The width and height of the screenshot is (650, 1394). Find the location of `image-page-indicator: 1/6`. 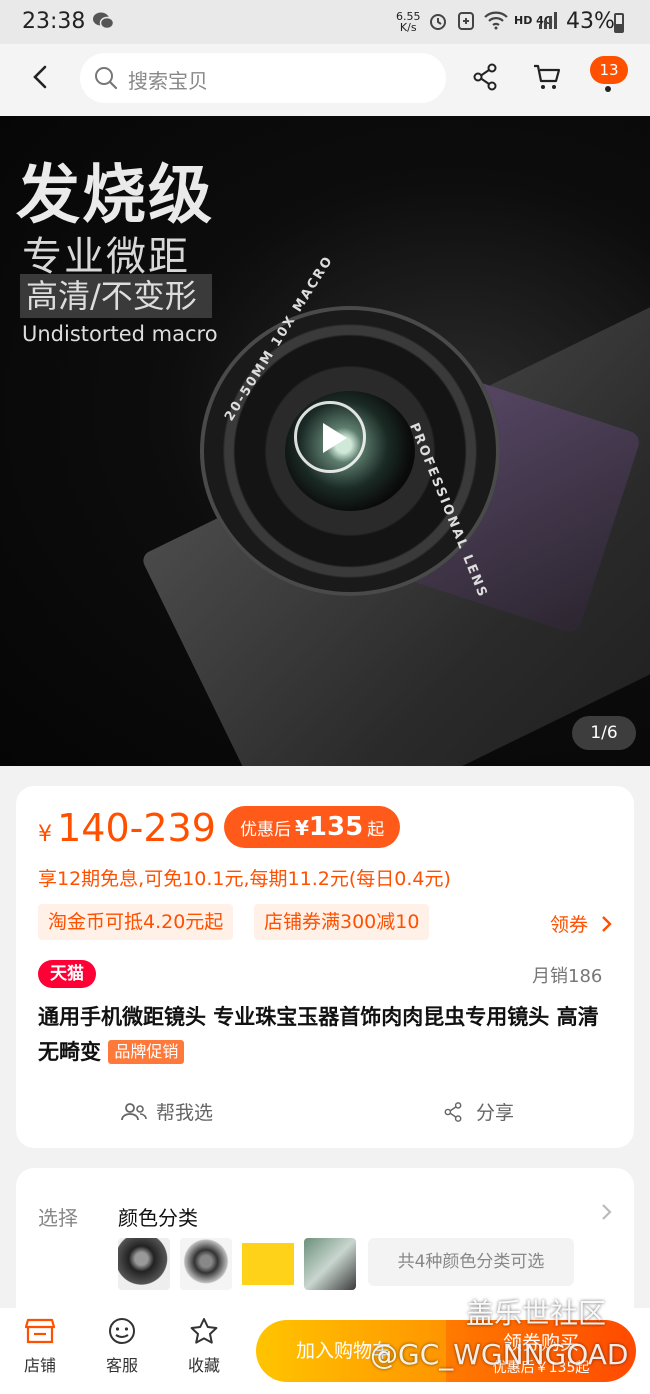

image-page-indicator: 1/6 is located at coordinates (604, 733).